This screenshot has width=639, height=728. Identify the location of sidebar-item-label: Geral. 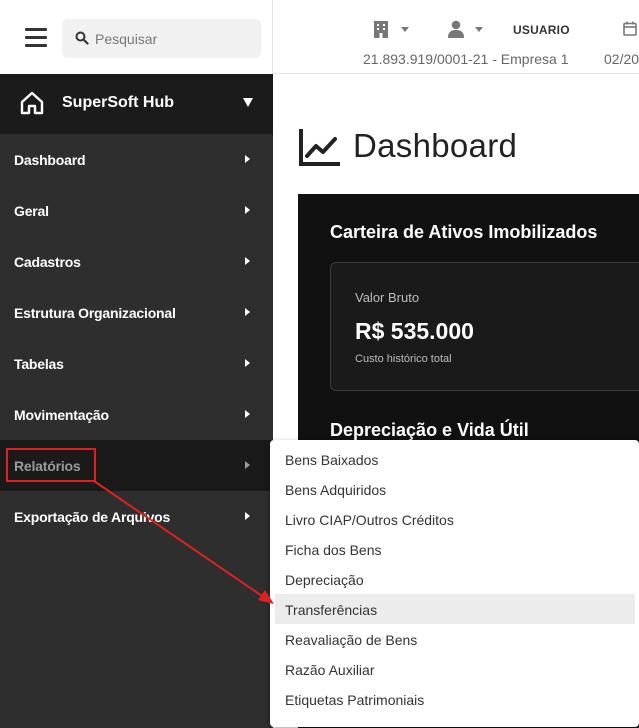
(31, 211).